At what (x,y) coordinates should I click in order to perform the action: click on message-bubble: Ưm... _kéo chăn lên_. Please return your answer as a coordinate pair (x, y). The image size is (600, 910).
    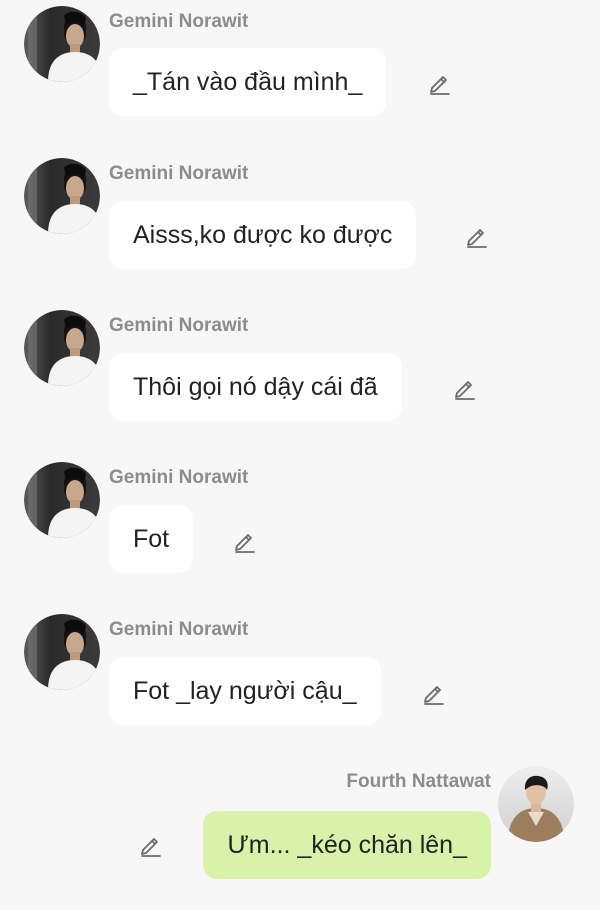
    Looking at the image, I should click on (347, 845).